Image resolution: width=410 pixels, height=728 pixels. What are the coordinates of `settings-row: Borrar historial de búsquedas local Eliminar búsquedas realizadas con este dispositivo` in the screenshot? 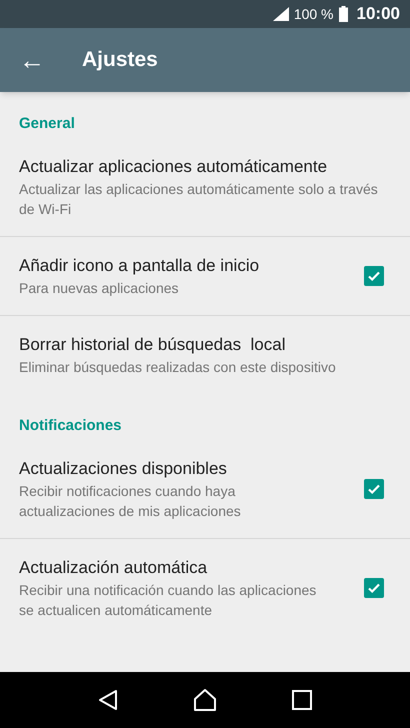 It's located at (205, 355).